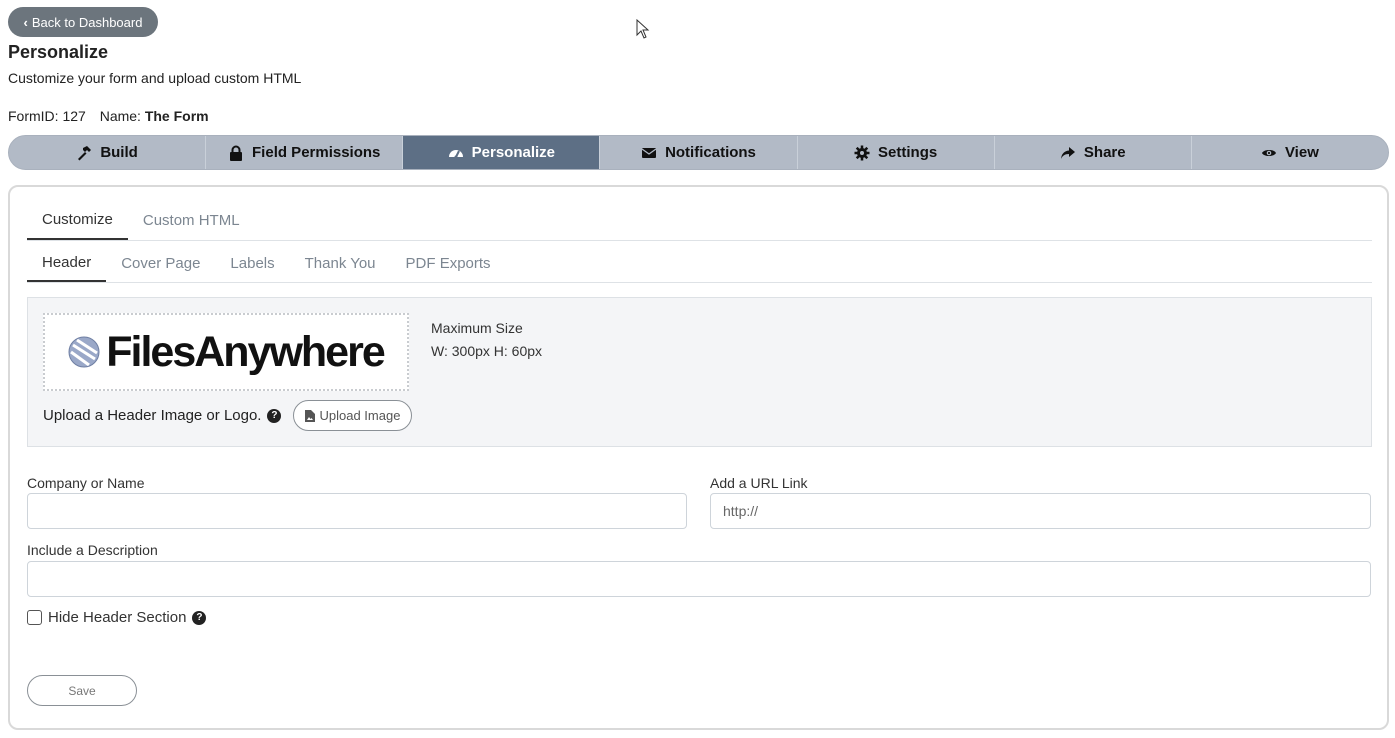  I want to click on tab-settings: Settings, so click(896, 152).